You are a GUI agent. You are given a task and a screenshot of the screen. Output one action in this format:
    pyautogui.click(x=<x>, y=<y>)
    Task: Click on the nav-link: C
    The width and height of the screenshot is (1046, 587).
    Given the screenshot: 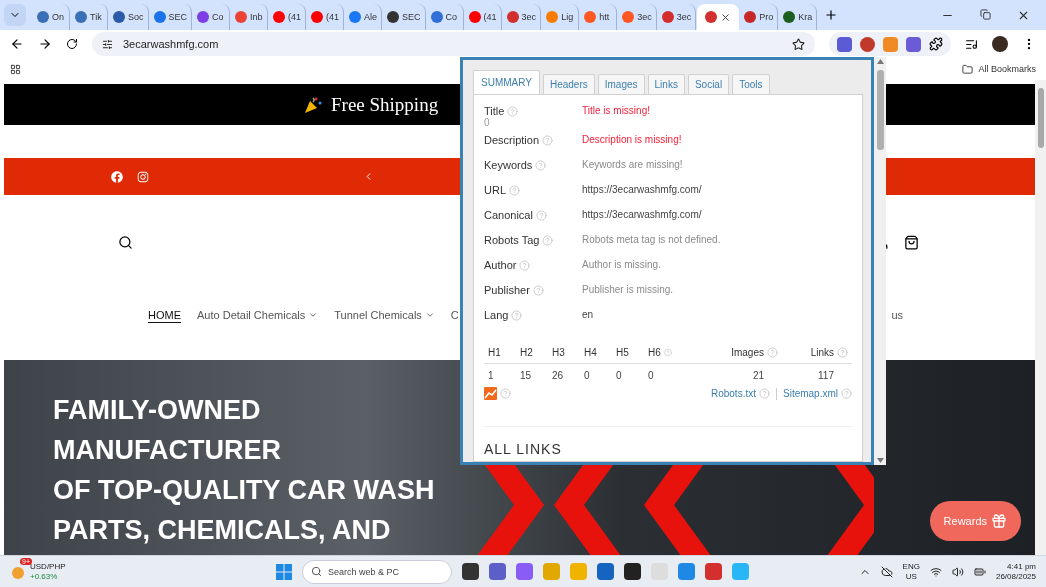 What is the action you would take?
    pyautogui.click(x=454, y=315)
    